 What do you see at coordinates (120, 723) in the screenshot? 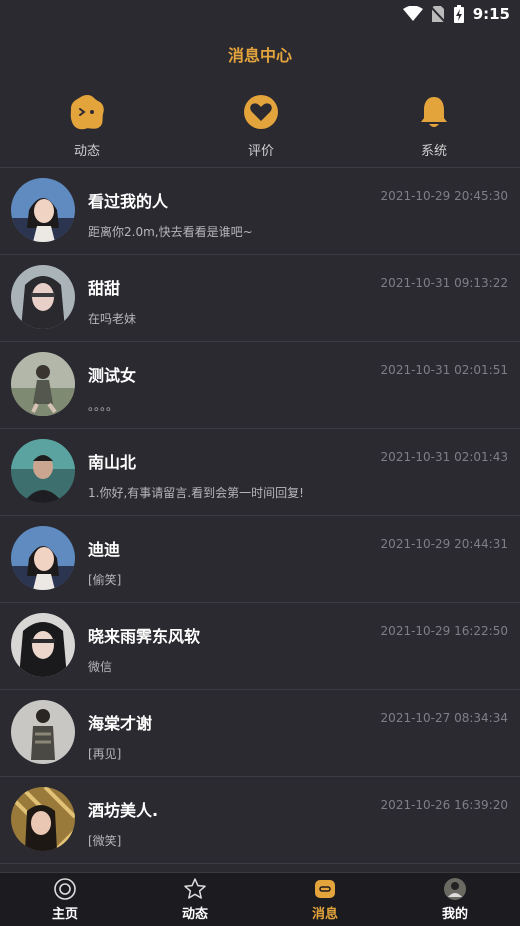
I see `contact-name: 海棠才谢` at bounding box center [120, 723].